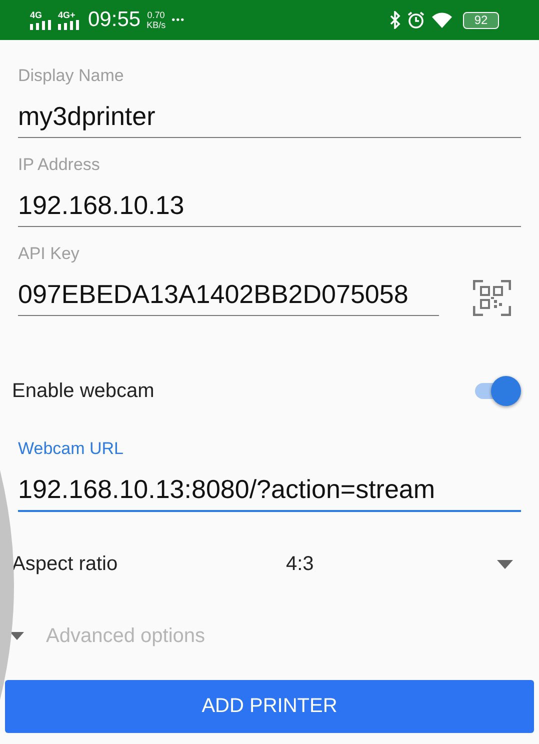 The height and width of the screenshot is (744, 539). What do you see at coordinates (269, 208) in the screenshot?
I see `input-field: 192.168.10.13` at bounding box center [269, 208].